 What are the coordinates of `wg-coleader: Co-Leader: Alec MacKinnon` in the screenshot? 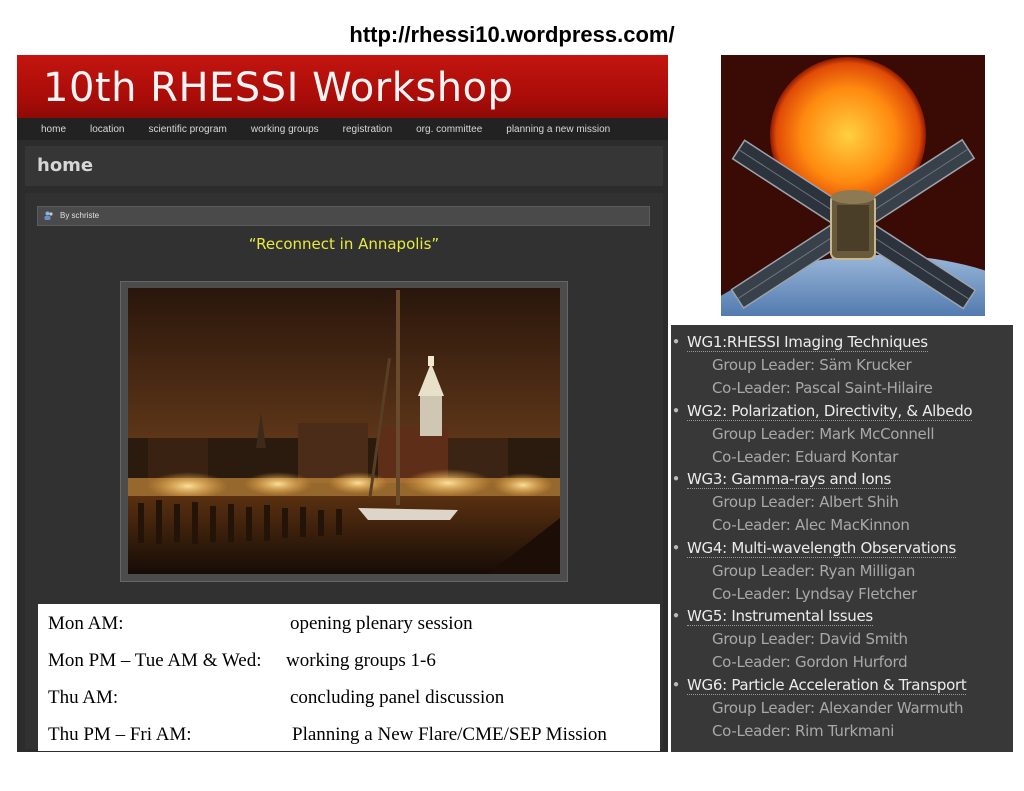 It's located at (811, 525).